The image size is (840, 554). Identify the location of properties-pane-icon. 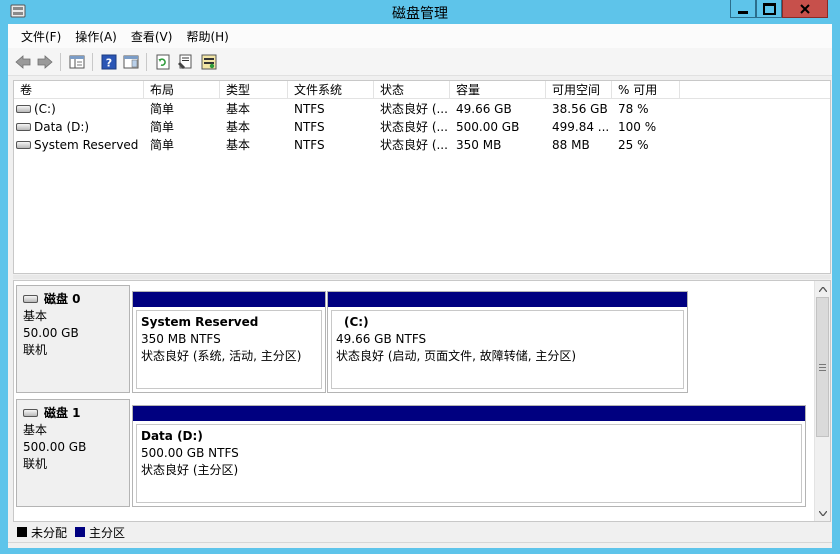
(131, 62).